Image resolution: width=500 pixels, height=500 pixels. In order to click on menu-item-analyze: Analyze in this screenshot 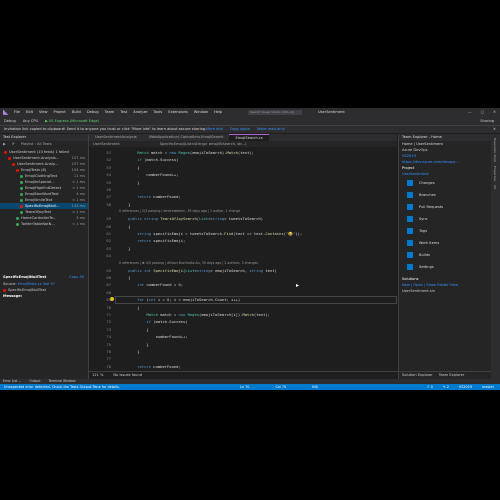, I will do `click(140, 112)`.